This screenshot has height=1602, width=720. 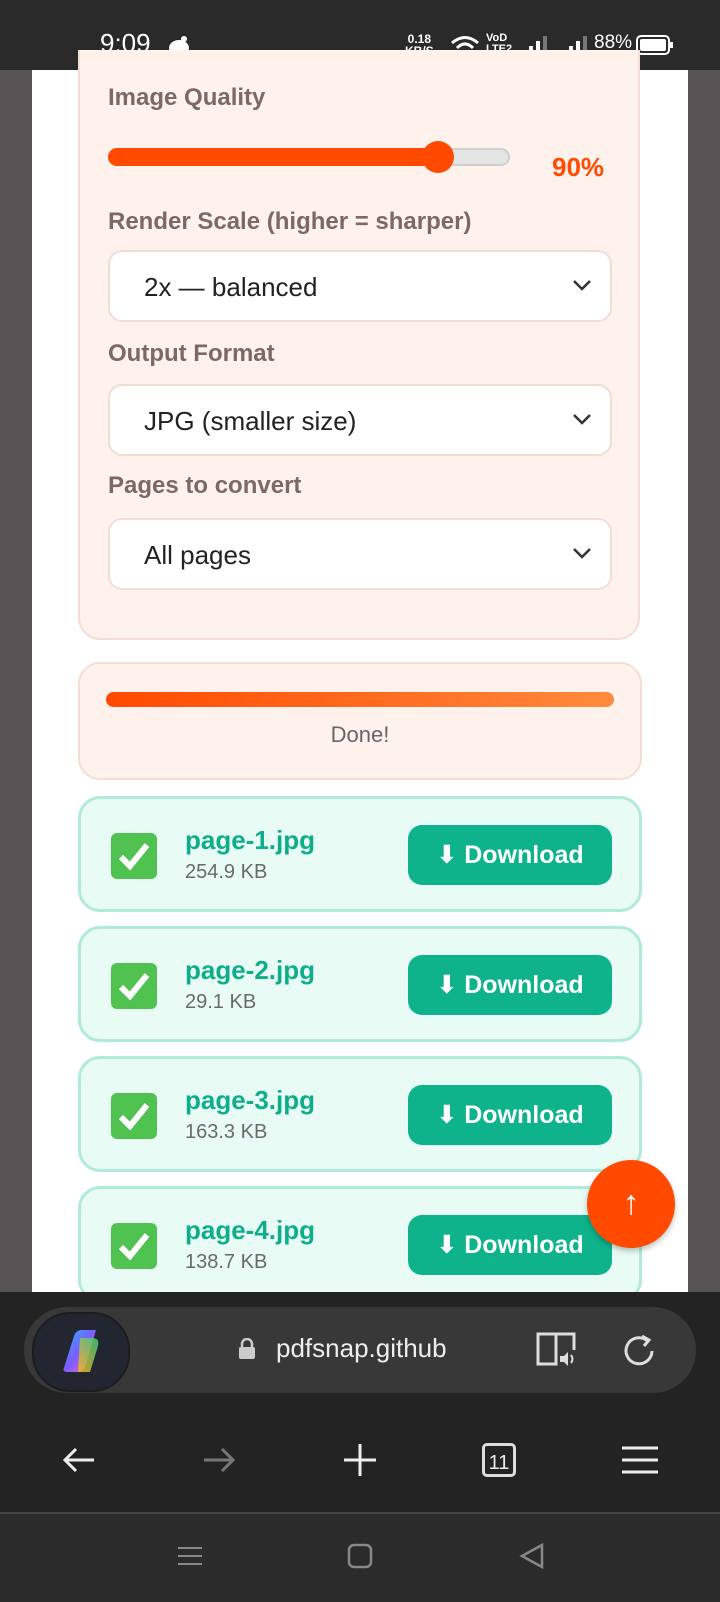 What do you see at coordinates (437, 157) in the screenshot?
I see `image-quality-slider-thumb` at bounding box center [437, 157].